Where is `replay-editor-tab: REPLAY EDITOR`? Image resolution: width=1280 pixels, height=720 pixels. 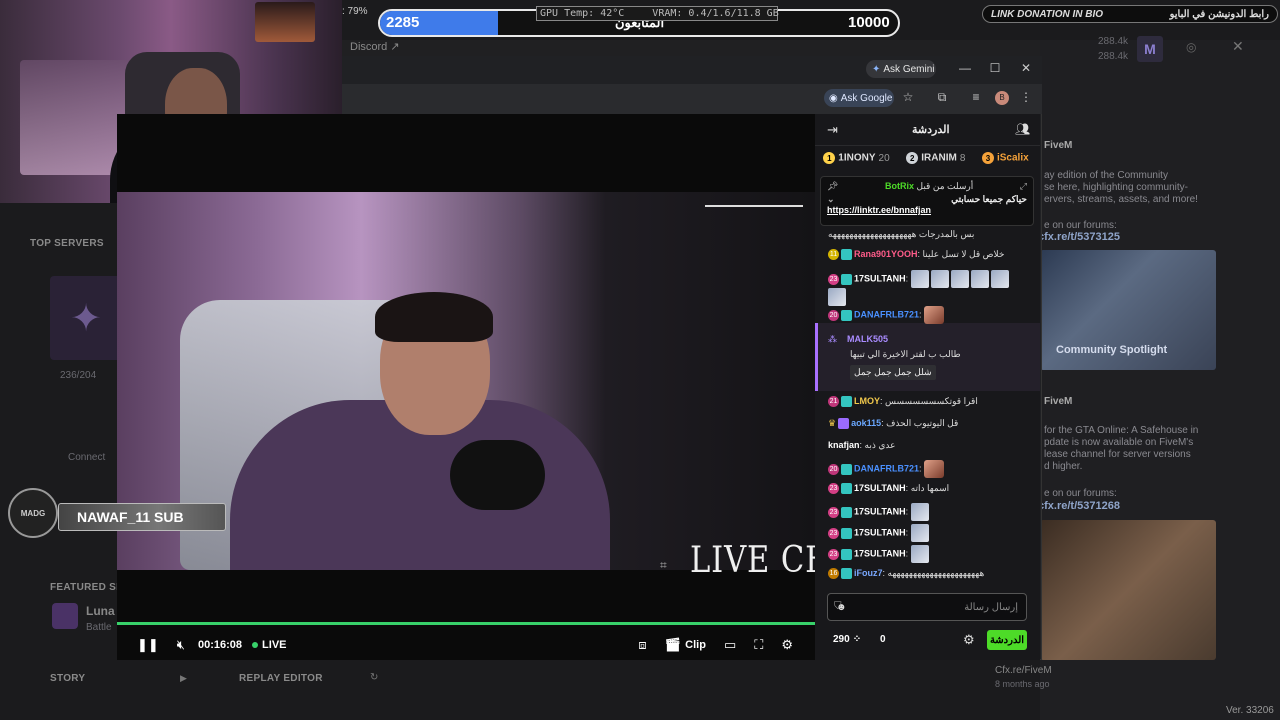 replay-editor-tab: REPLAY EDITOR is located at coordinates (281, 678).